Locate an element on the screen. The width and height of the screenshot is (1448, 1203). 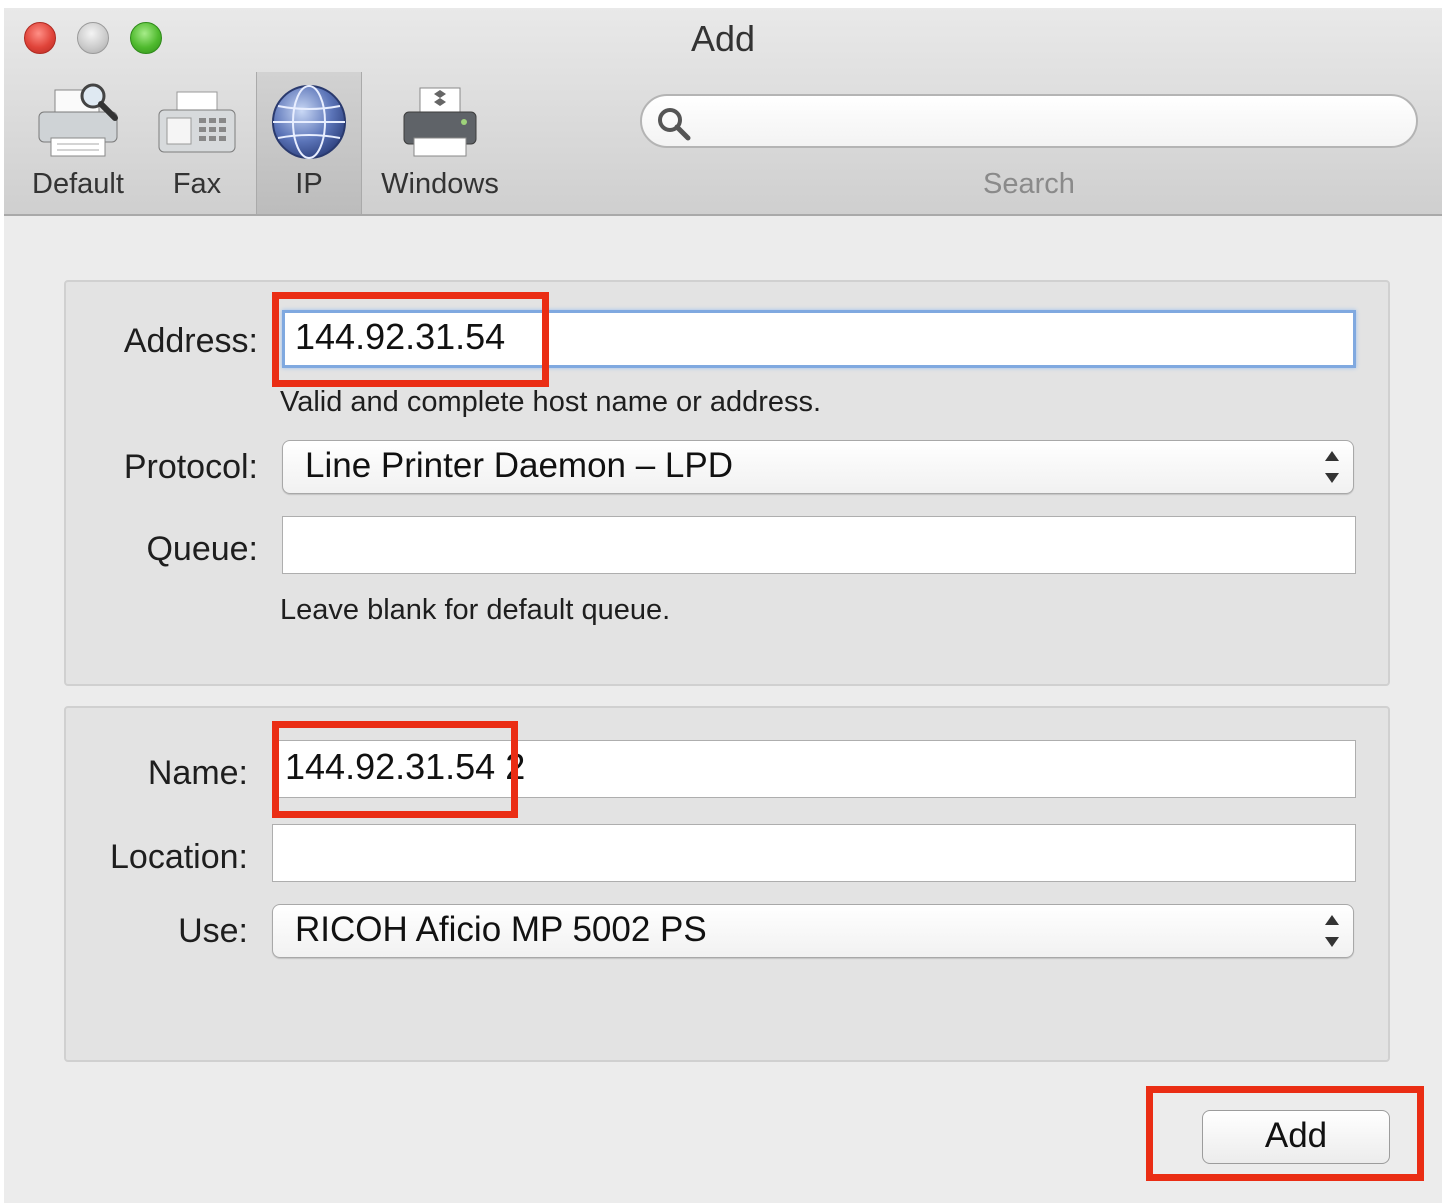
toolbar-item-ip: IP is located at coordinates (309, 143).